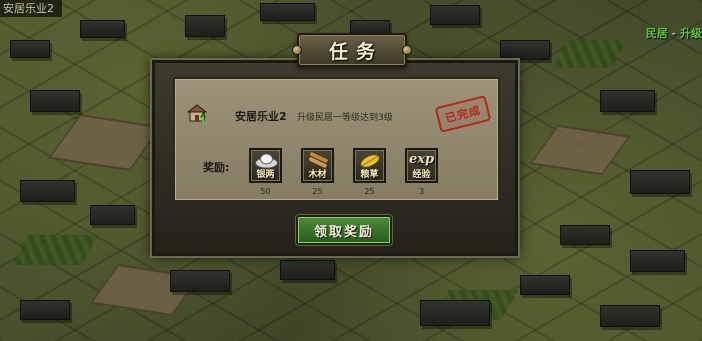  I want to click on dialog-title-plate: 任务, so click(352, 50).